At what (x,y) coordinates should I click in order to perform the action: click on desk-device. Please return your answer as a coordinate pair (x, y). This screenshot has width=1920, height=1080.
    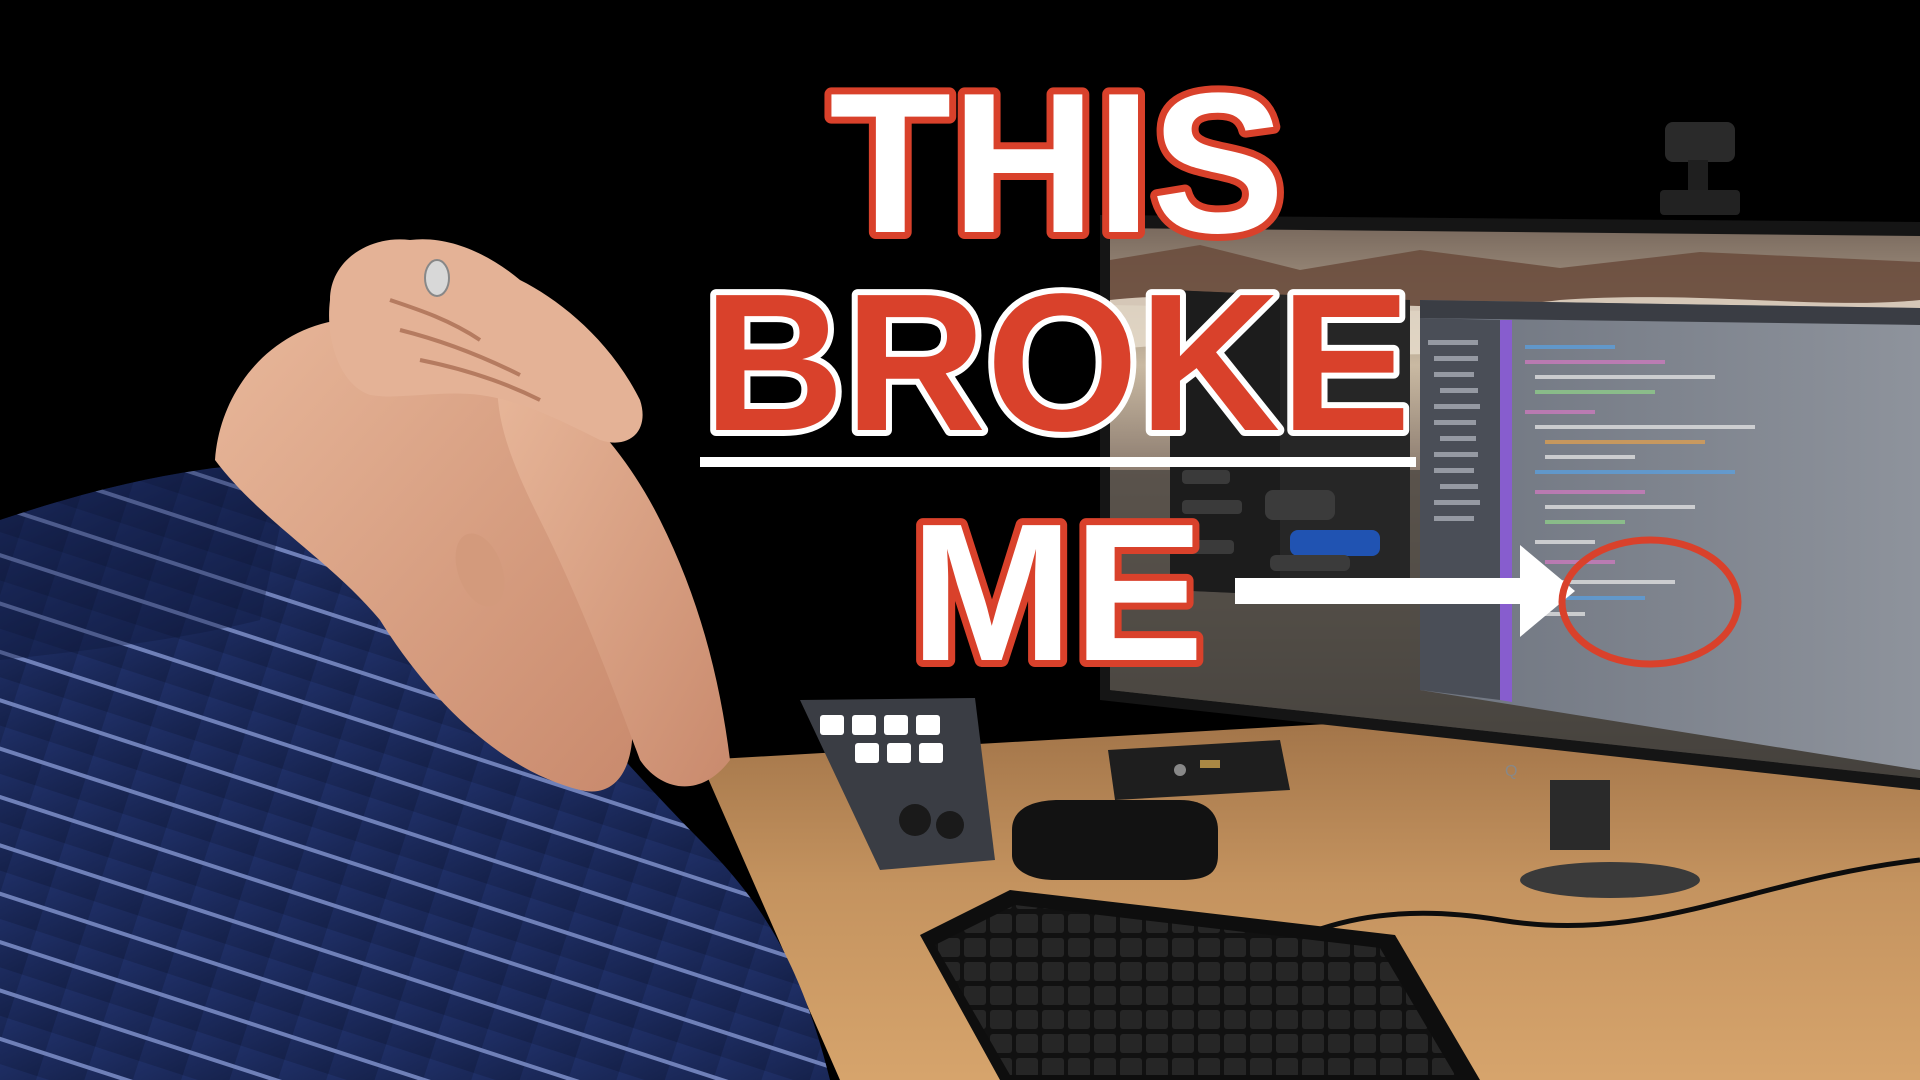
    Looking at the image, I should click on (1199, 770).